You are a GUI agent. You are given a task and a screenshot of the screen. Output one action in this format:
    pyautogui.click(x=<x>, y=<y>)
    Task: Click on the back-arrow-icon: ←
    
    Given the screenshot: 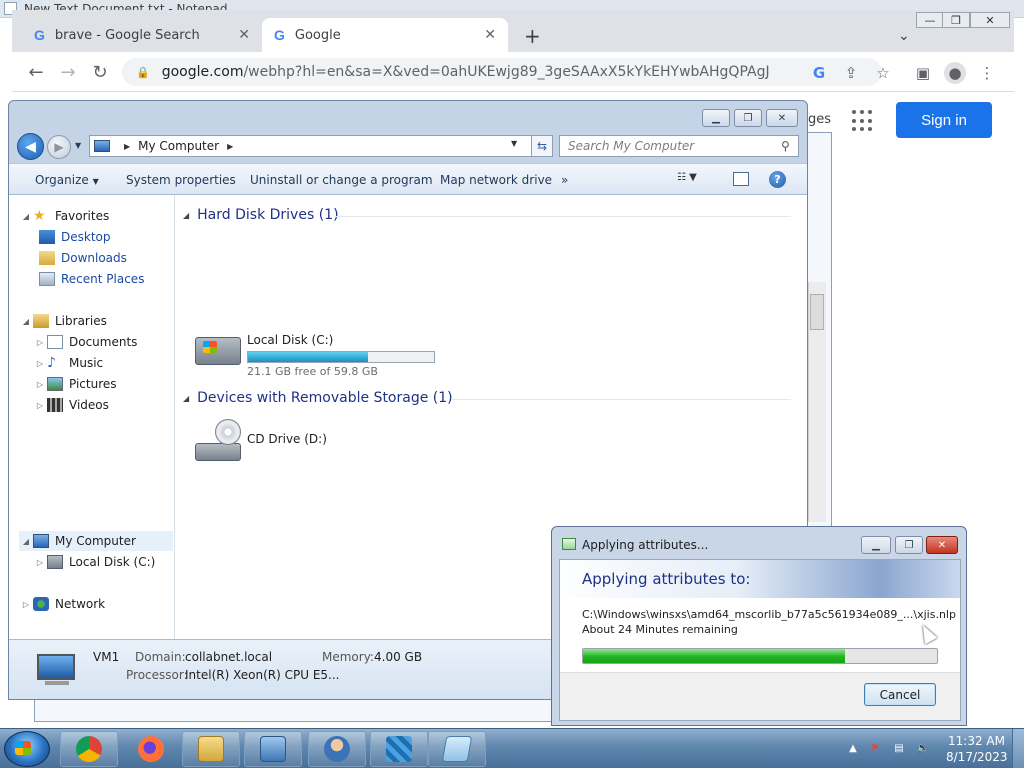 What is the action you would take?
    pyautogui.click(x=36, y=72)
    